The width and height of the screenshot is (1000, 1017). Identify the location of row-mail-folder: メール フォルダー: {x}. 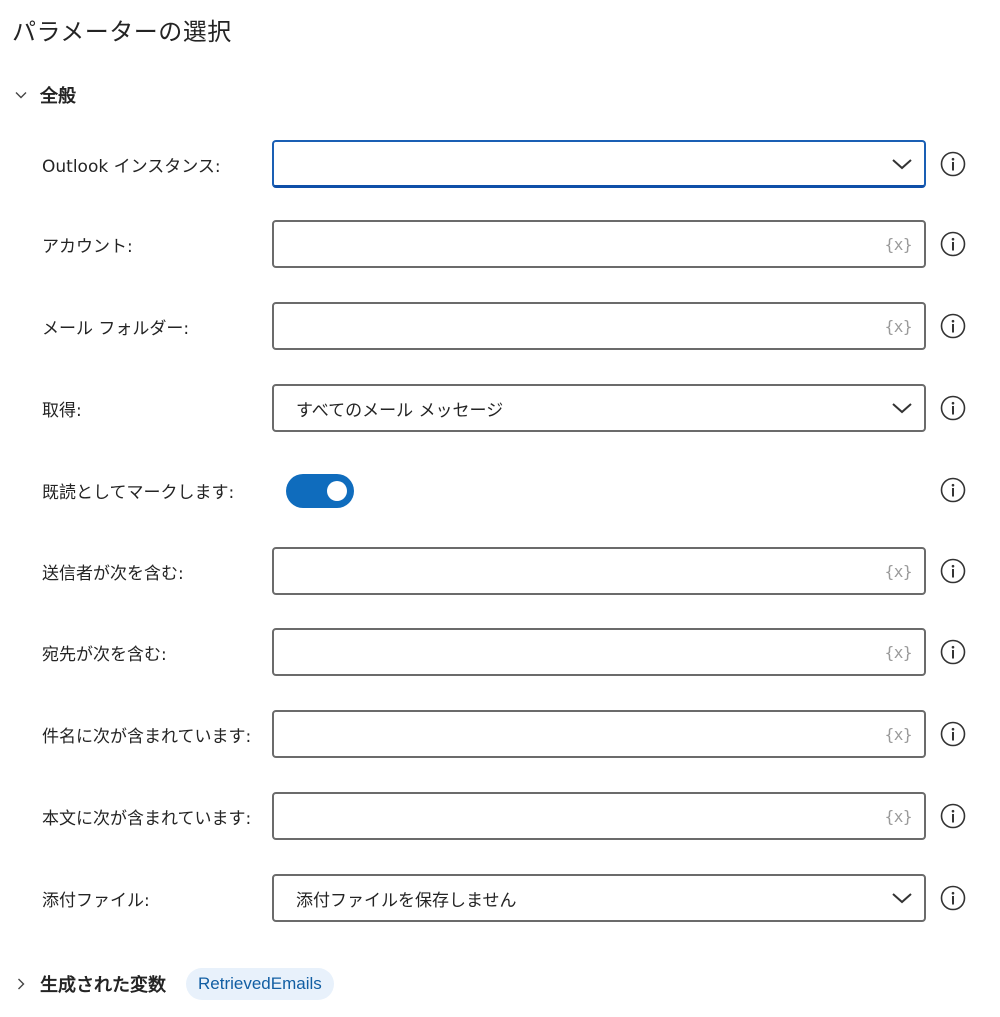
(500, 326).